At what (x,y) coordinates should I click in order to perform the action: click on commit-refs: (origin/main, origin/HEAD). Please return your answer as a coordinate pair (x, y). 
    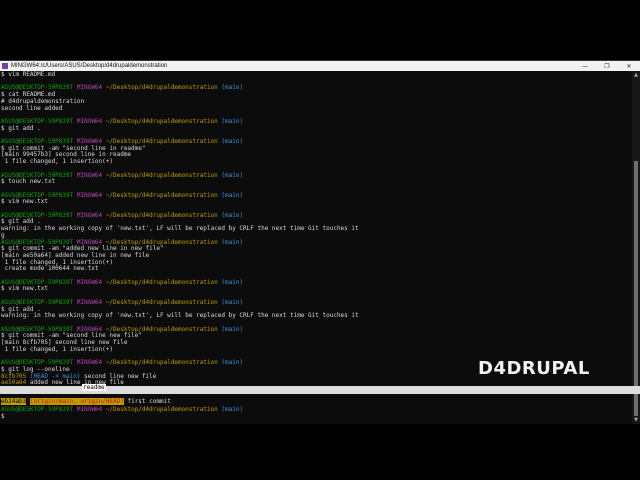
    Looking at the image, I should click on (76, 401).